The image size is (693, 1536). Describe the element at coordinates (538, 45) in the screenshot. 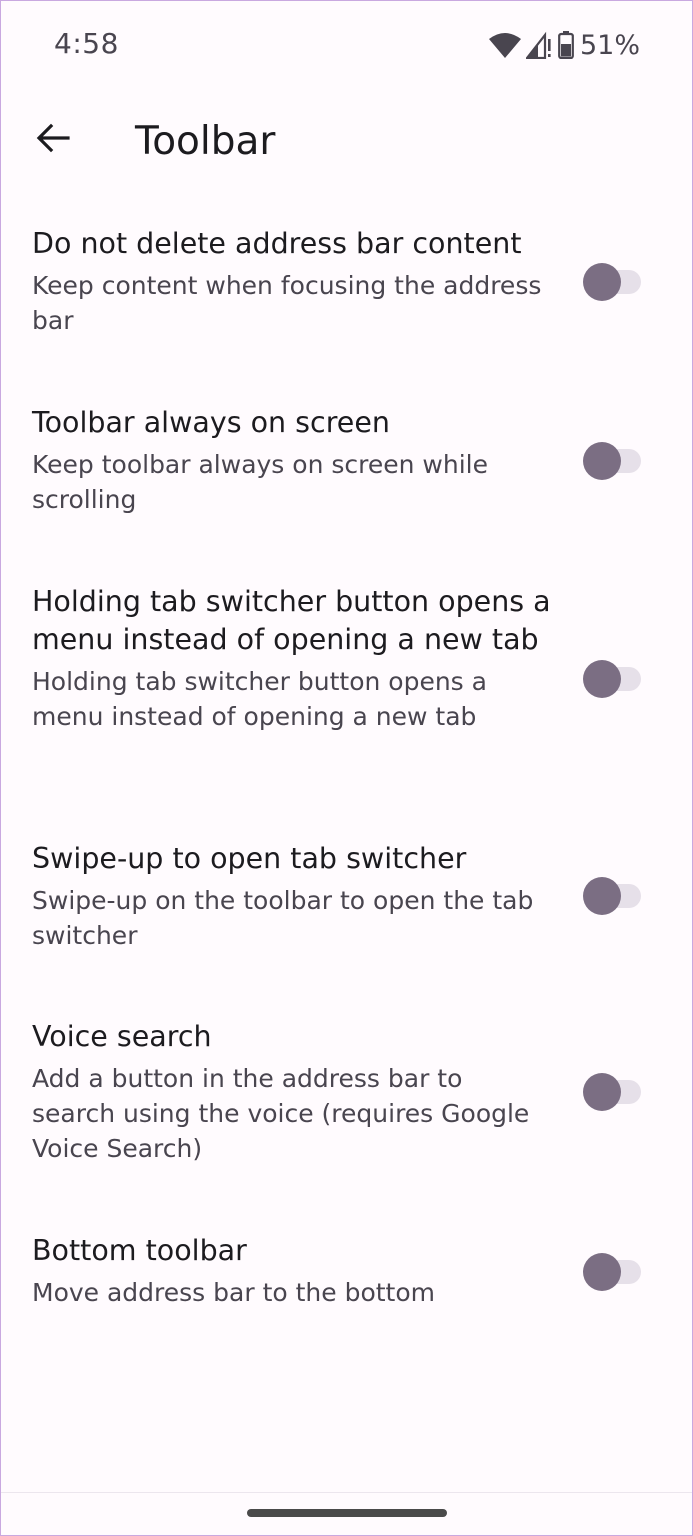

I see `cellular-no-signal-icon` at that location.